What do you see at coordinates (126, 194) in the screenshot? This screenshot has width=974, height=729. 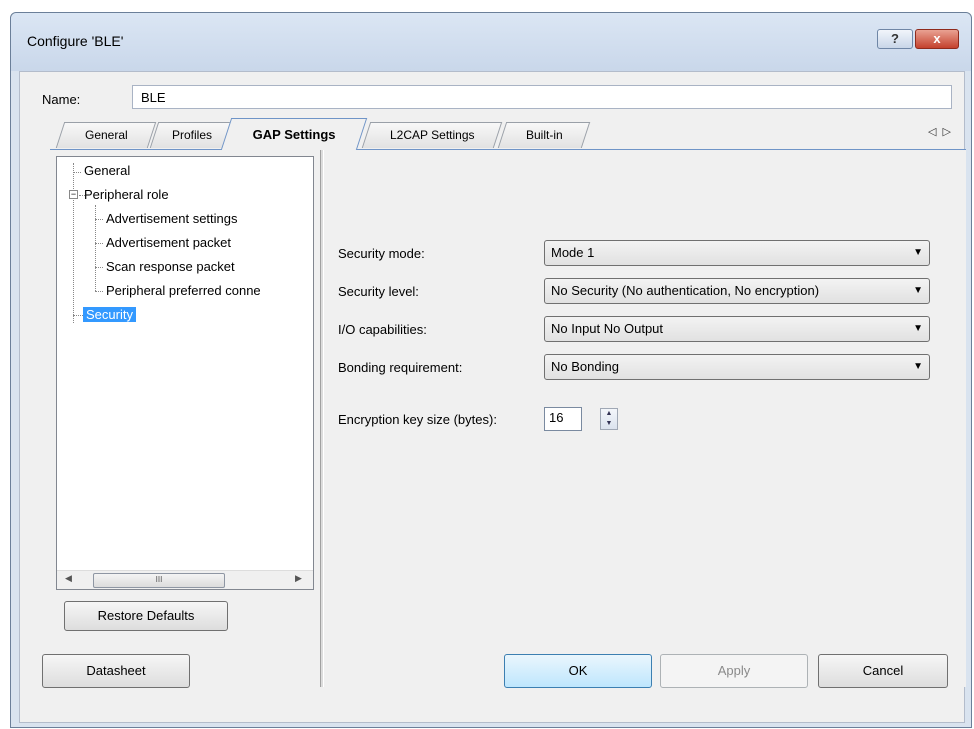 I see `tree-item-peripheral-role: Peripheral role` at bounding box center [126, 194].